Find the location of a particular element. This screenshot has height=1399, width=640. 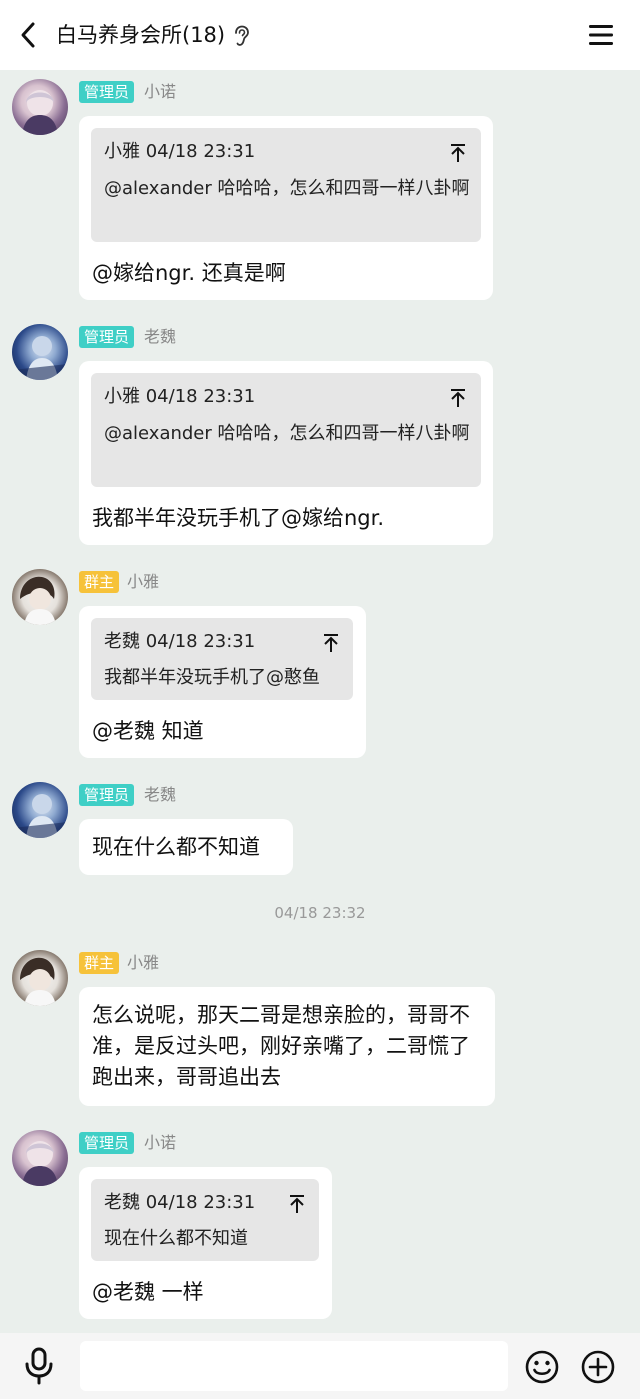

quoted-message: 老魏 04/18 23:31 我都半年没玩手机了@憨鱼 is located at coordinates (222, 659).